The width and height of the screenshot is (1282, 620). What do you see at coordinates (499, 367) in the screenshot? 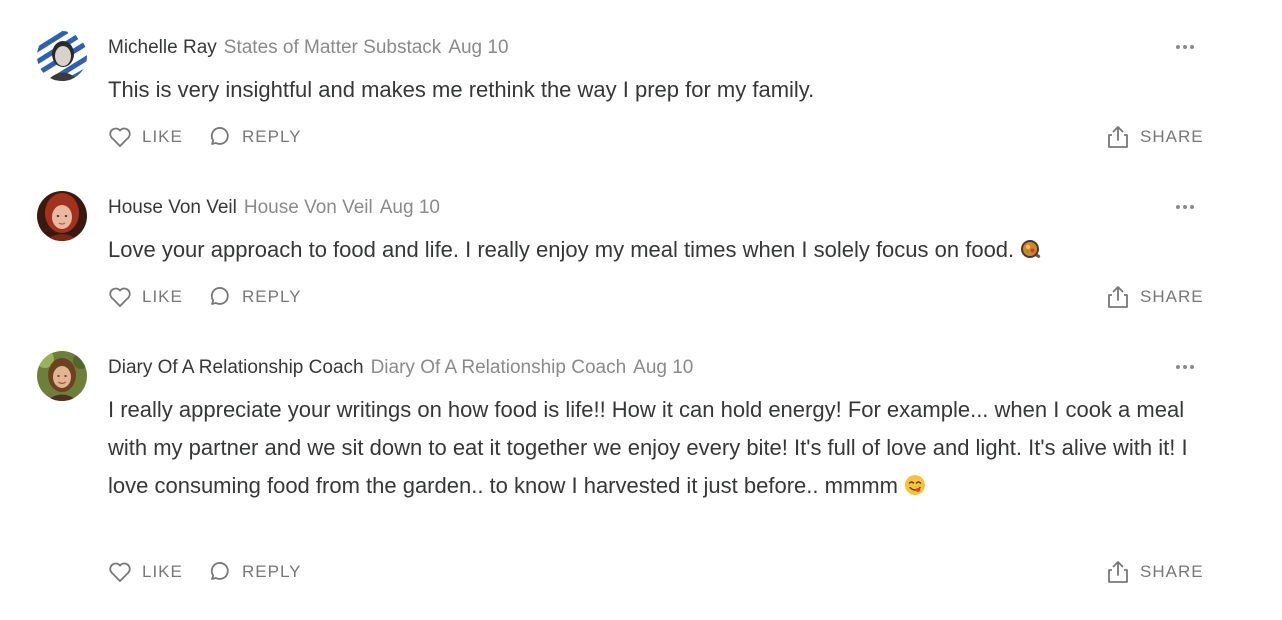
I see `publication-name: Diary Of A Relationship Coach` at bounding box center [499, 367].